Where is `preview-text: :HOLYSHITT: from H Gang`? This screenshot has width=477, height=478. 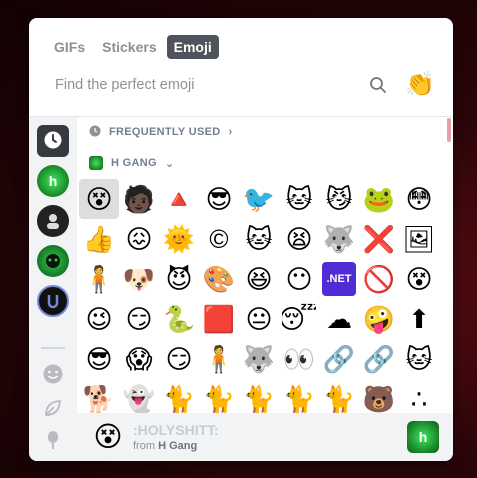
preview-text: :HOLYSHITT: from H Gang is located at coordinates (176, 437).